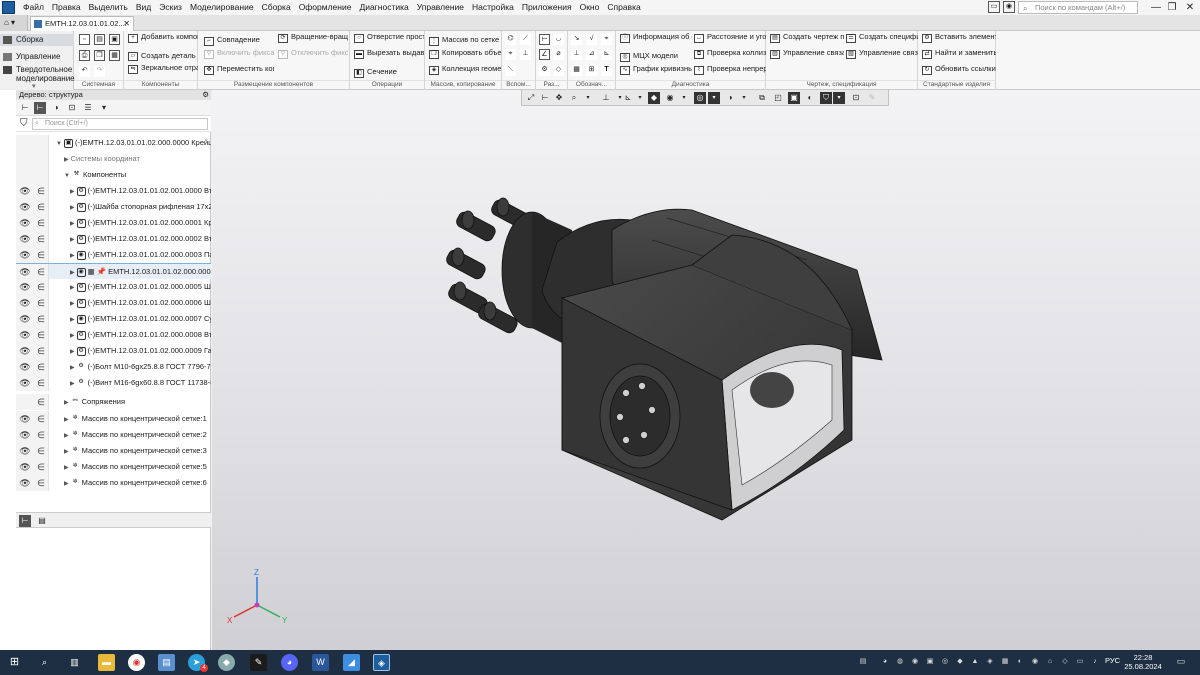  I want to click on tree-list-icon: ☰, so click(88, 108).